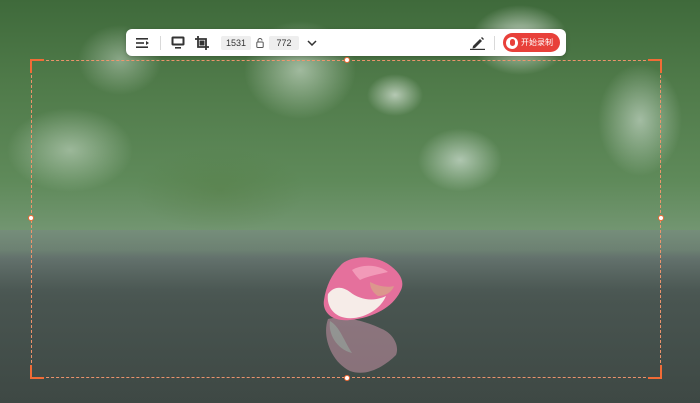 The width and height of the screenshot is (700, 403). What do you see at coordinates (477, 43) in the screenshot?
I see `pen-draw-icon` at bounding box center [477, 43].